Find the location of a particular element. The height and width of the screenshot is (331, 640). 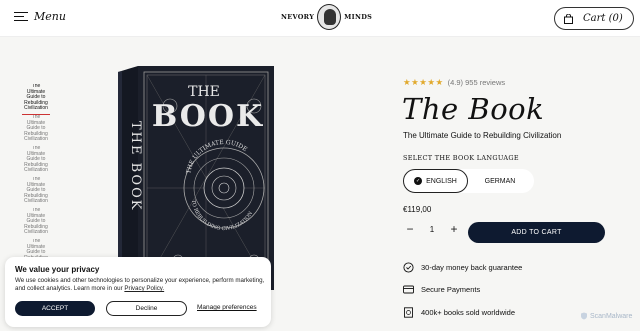

cookie-title: We value your privacy is located at coordinates (57, 269).